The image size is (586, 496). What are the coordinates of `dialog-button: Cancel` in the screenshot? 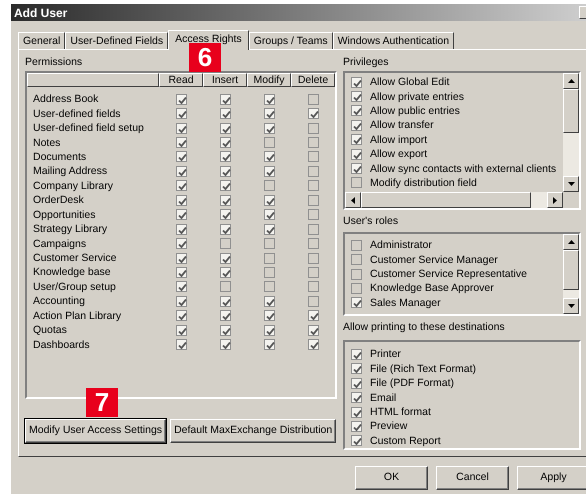 It's located at (472, 478).